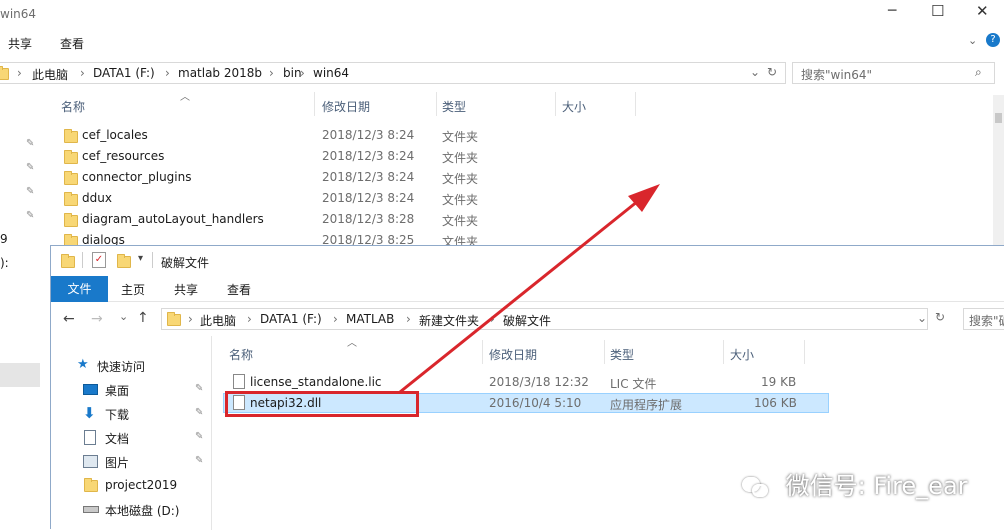  What do you see at coordinates (756, 487) in the screenshot?
I see `wechat-icon` at bounding box center [756, 487].